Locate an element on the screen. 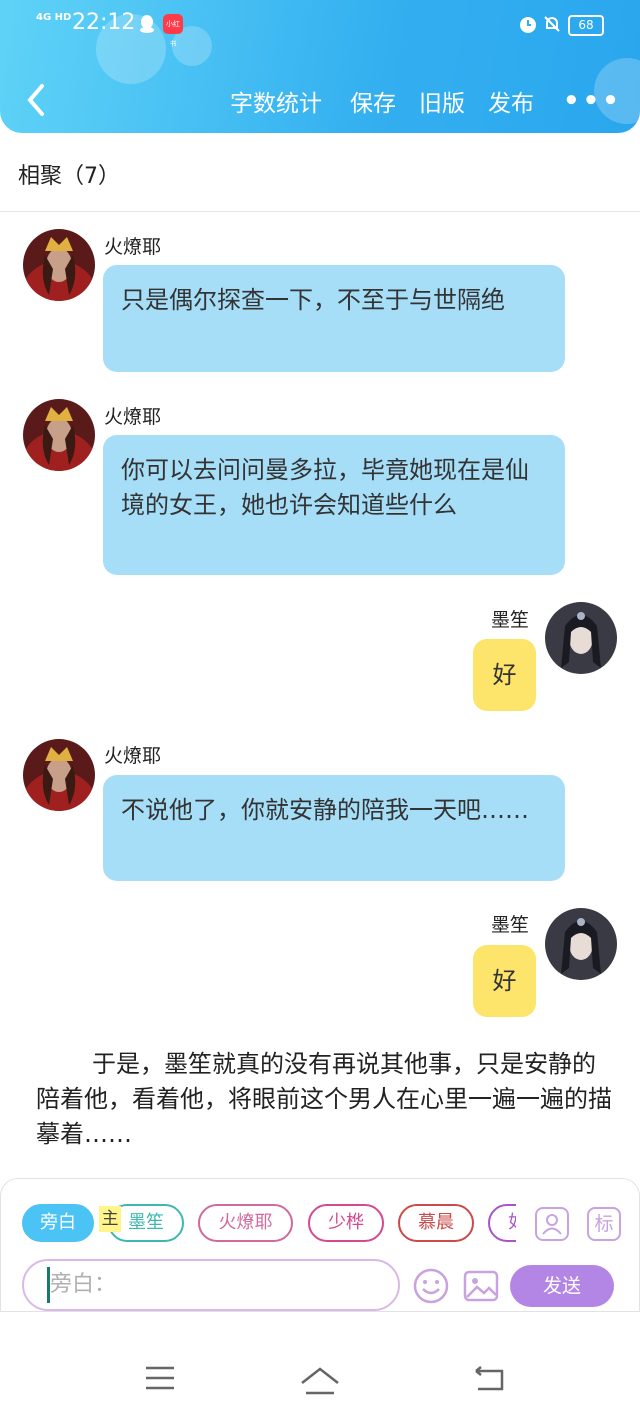 The height and width of the screenshot is (1422, 640). network-indicator: 4G HD is located at coordinates (54, 17).